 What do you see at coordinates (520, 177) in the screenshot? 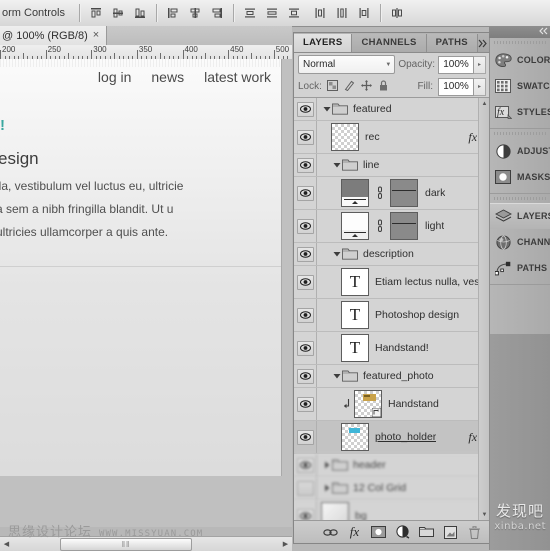
I see `dock-item-masks: MASKS` at bounding box center [520, 177].